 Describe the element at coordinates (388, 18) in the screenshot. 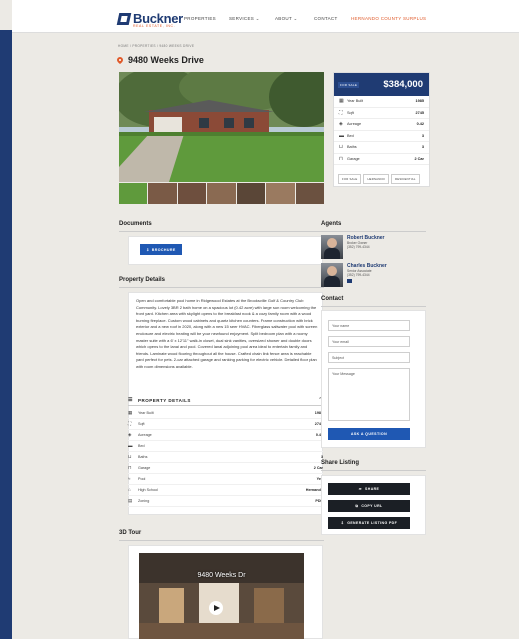

I see `nav-hernando-surplus: HERNANDO COUNTY SURPLUS` at that location.